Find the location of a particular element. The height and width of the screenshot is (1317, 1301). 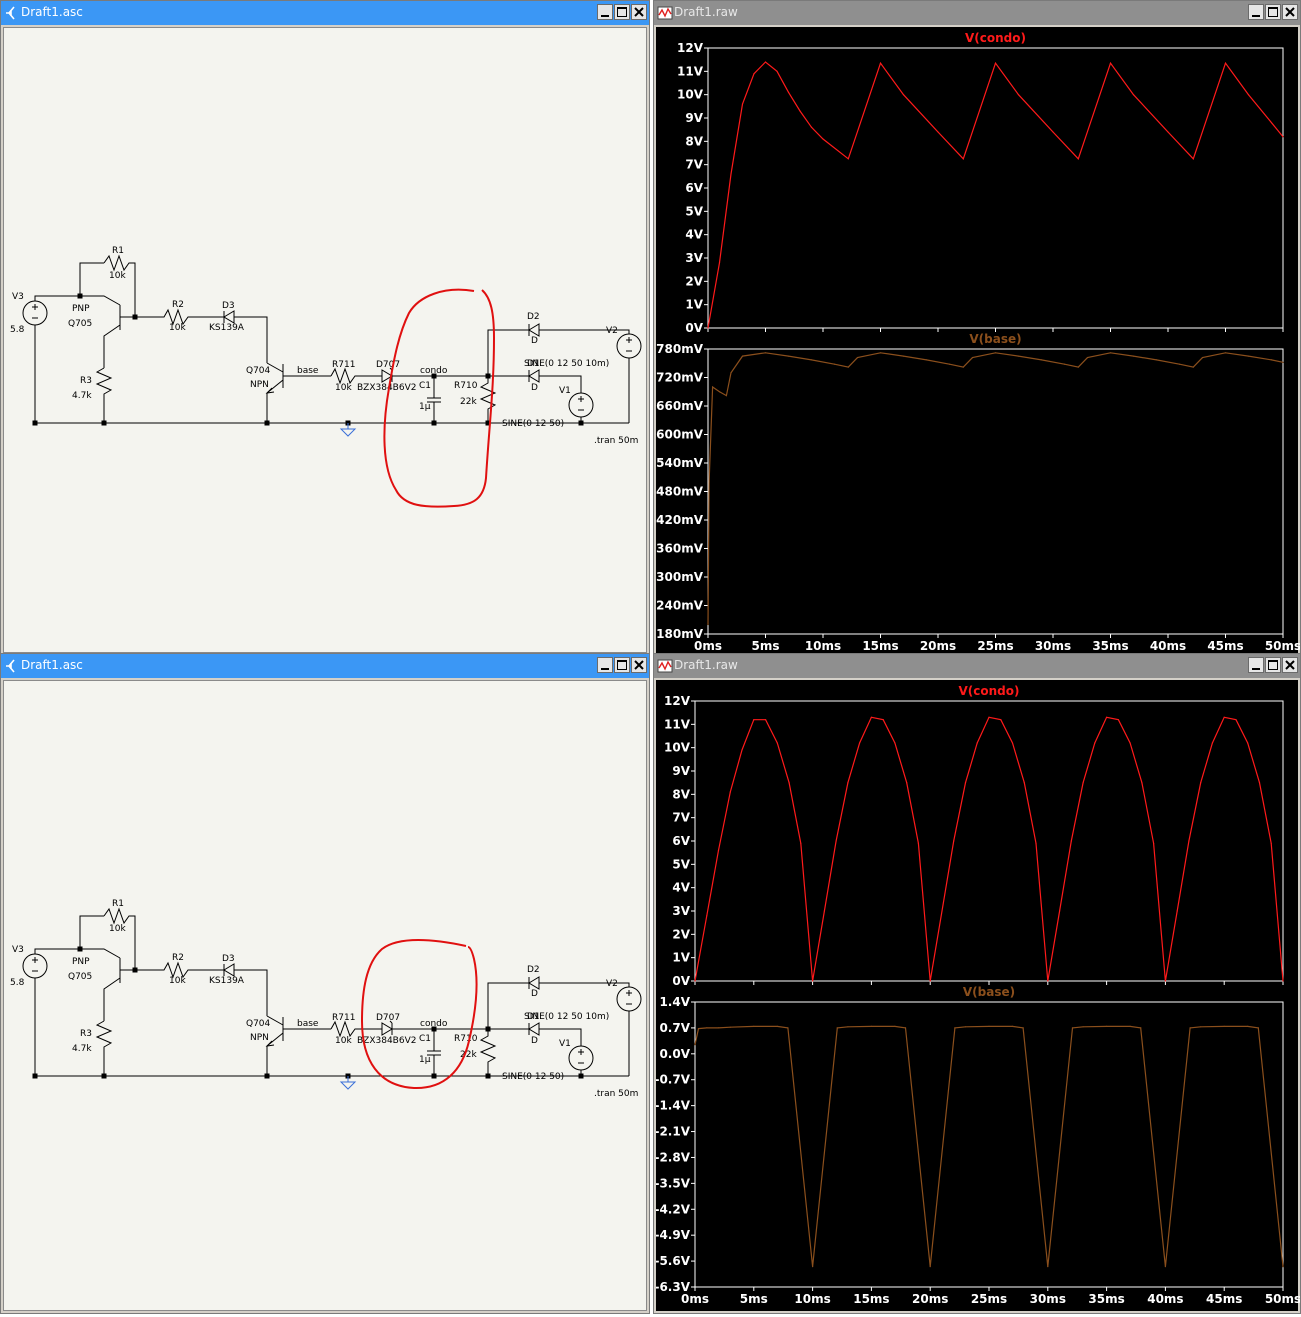

y-tick-label: 2V is located at coordinates (694, 281).